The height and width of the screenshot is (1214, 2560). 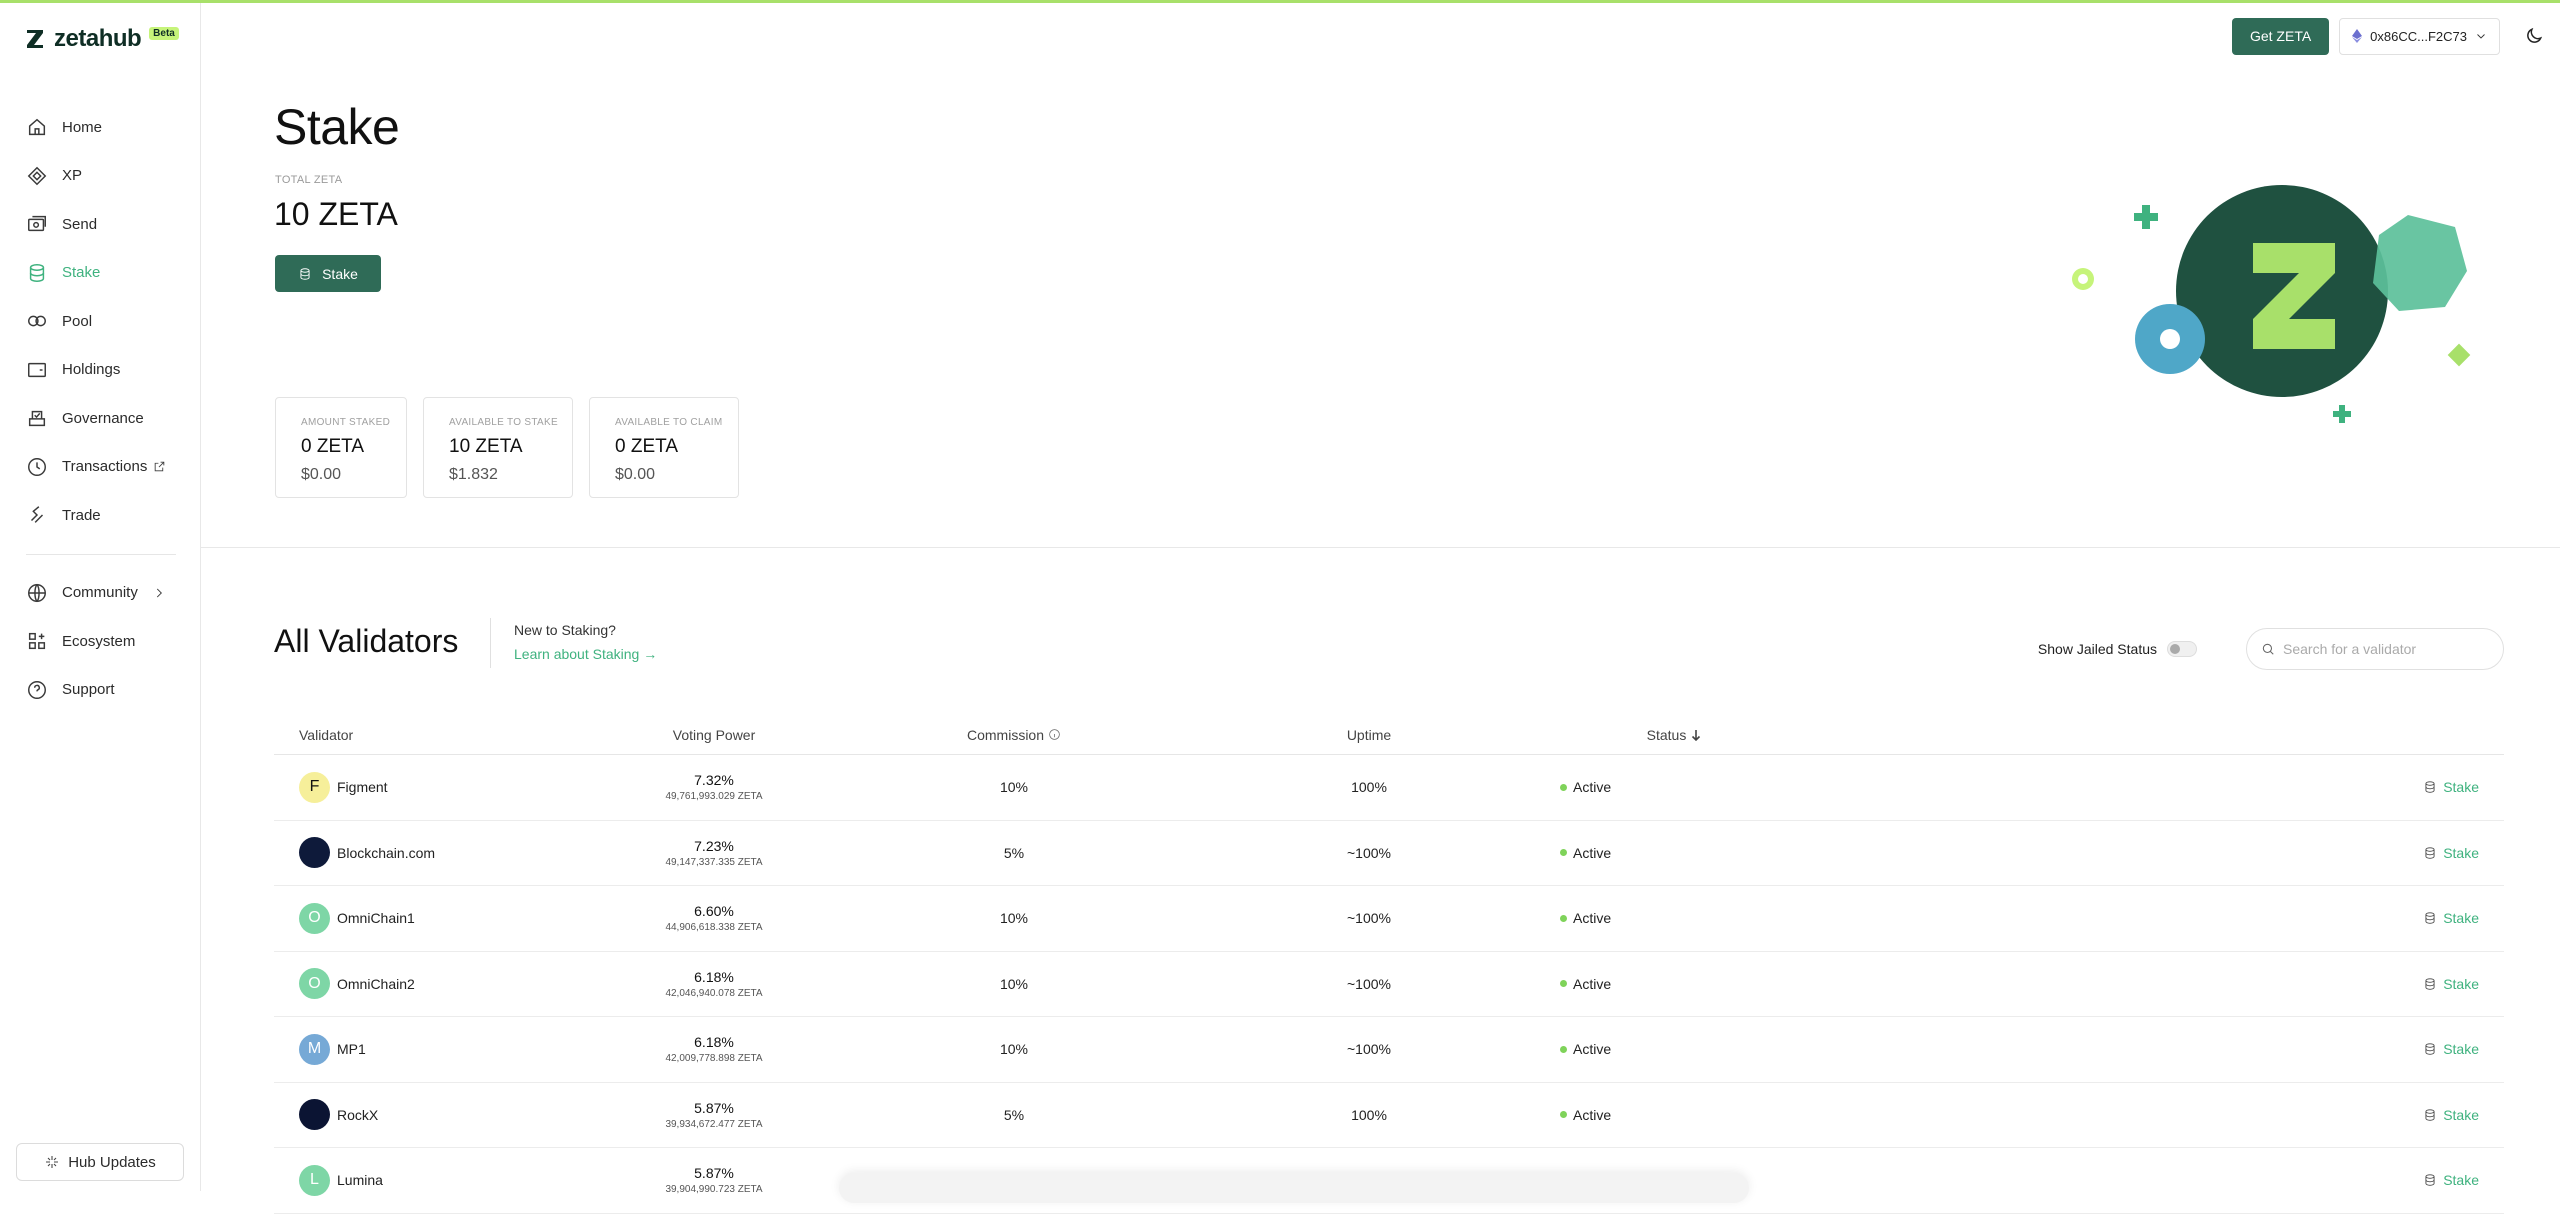 I want to click on sidebar-item-support: Support, so click(x=100, y=690).